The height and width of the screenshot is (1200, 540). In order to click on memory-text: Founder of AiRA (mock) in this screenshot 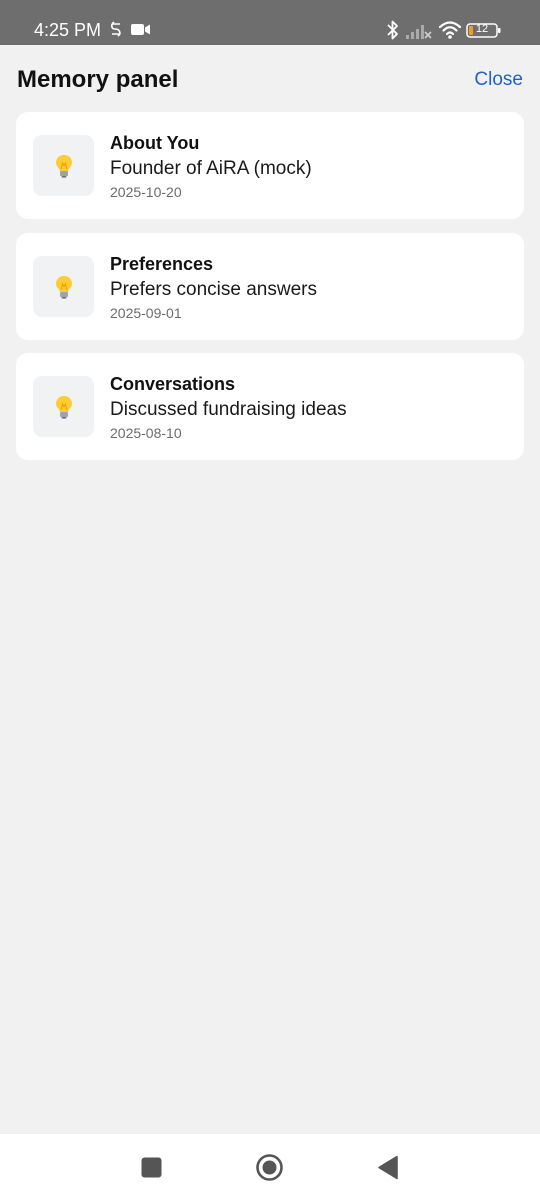, I will do `click(211, 168)`.